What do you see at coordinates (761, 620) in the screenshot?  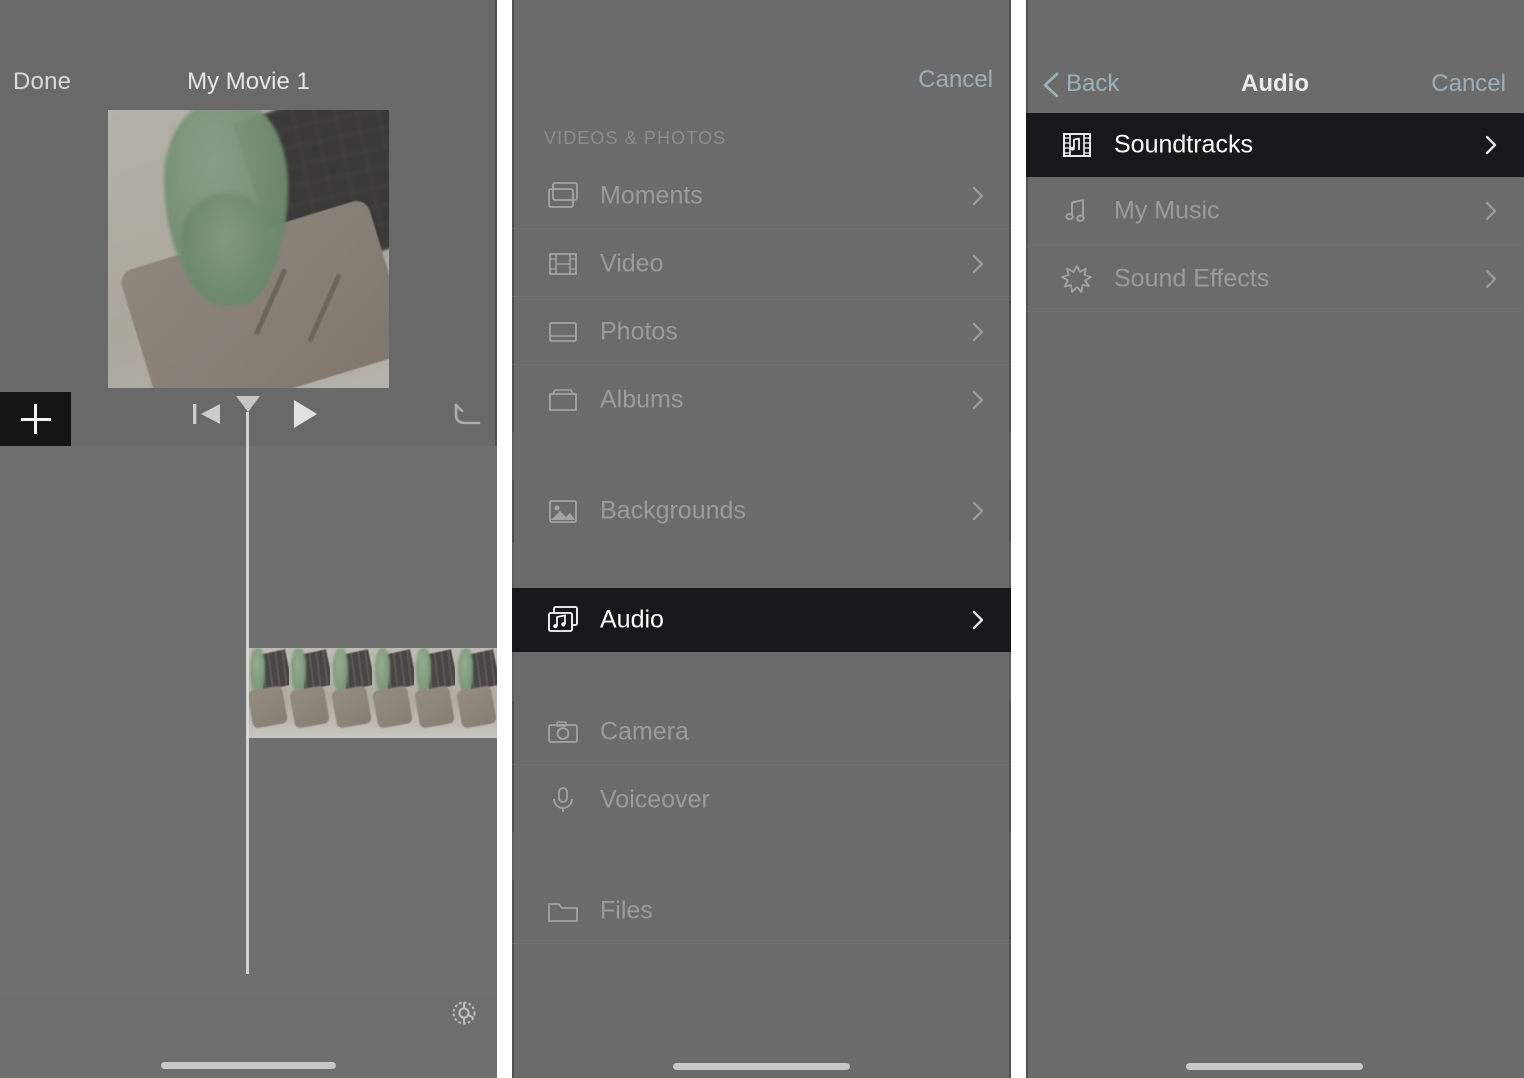 I see `list-item-audio: Audio` at bounding box center [761, 620].